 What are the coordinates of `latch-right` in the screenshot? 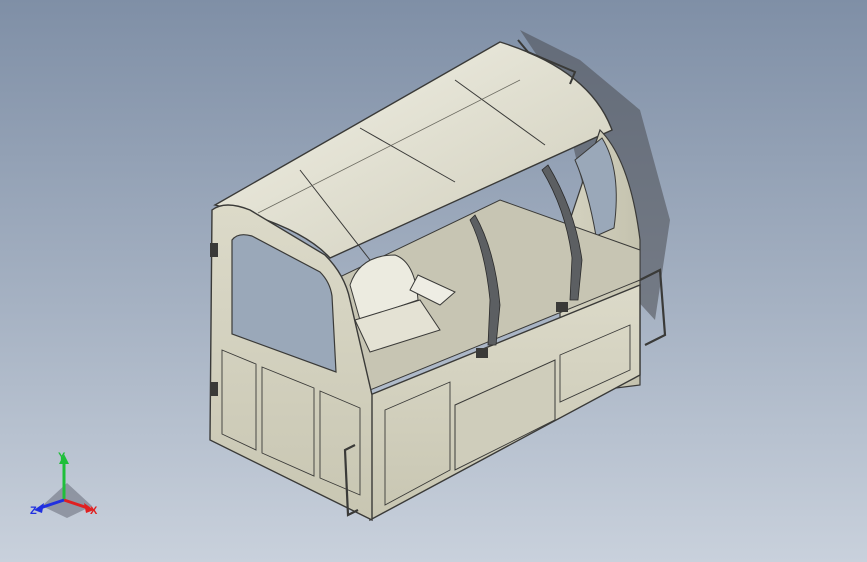 It's located at (562, 307).